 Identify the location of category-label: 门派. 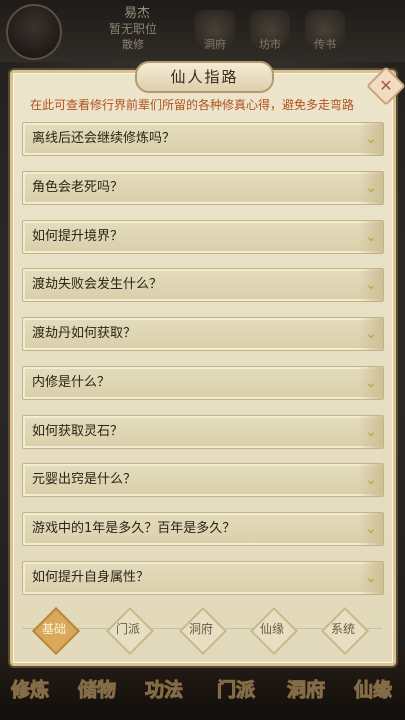
(127, 629).